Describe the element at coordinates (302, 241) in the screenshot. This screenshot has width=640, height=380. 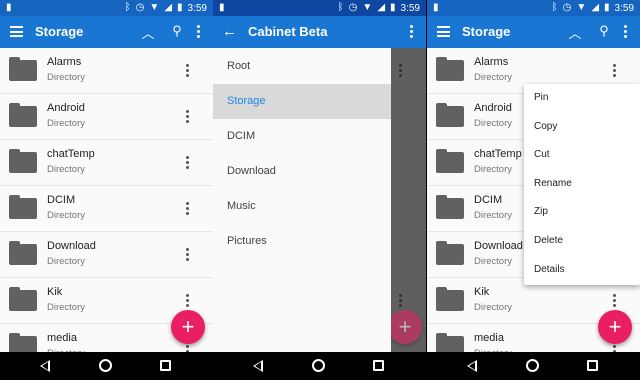
I see `drawer-item-pictures: Pictures` at that location.